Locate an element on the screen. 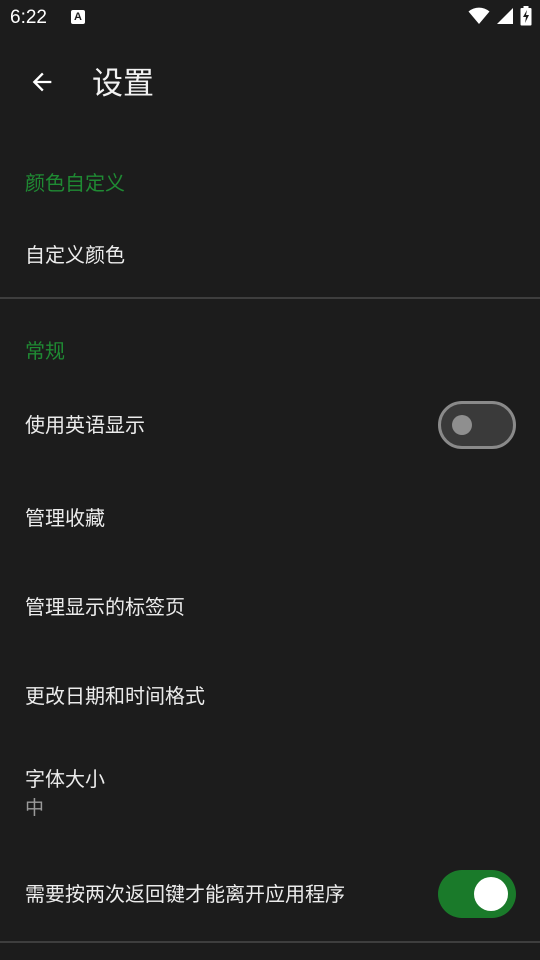 This screenshot has width=540, height=960. status-bar: 6:22 A is located at coordinates (270, 18).